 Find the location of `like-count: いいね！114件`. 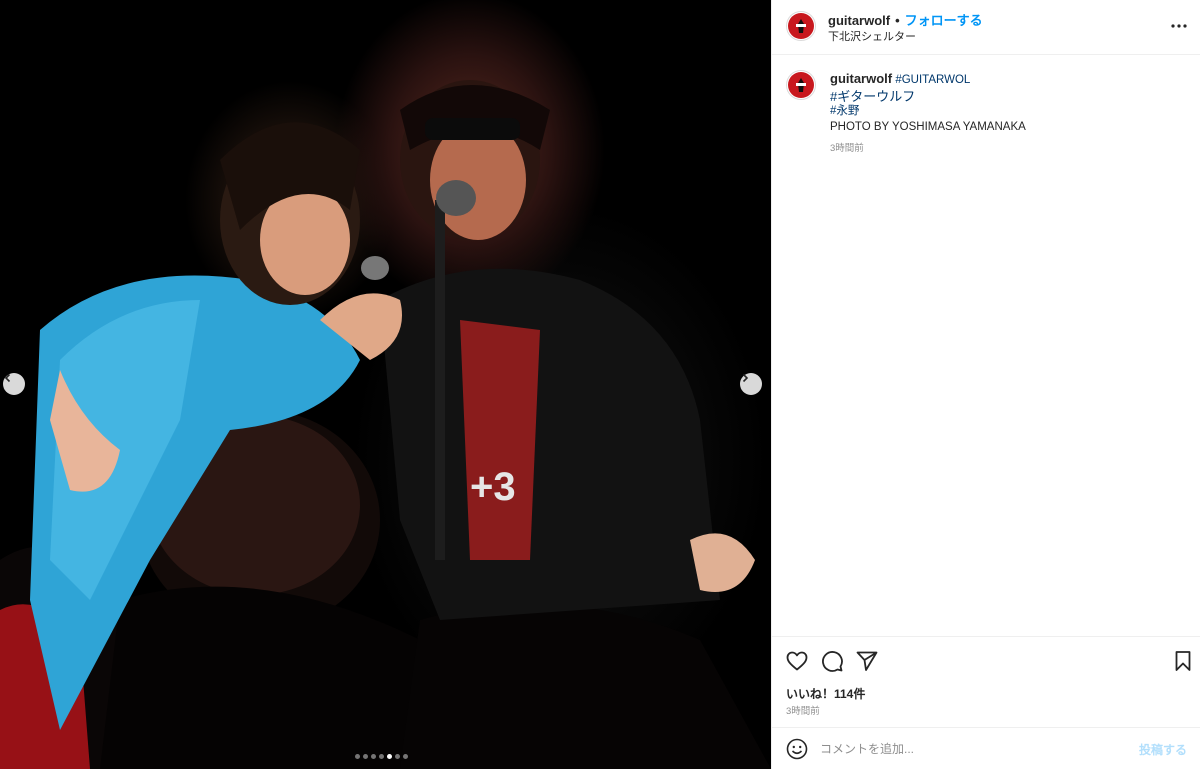

like-count: いいね！114件 is located at coordinates (825, 693).